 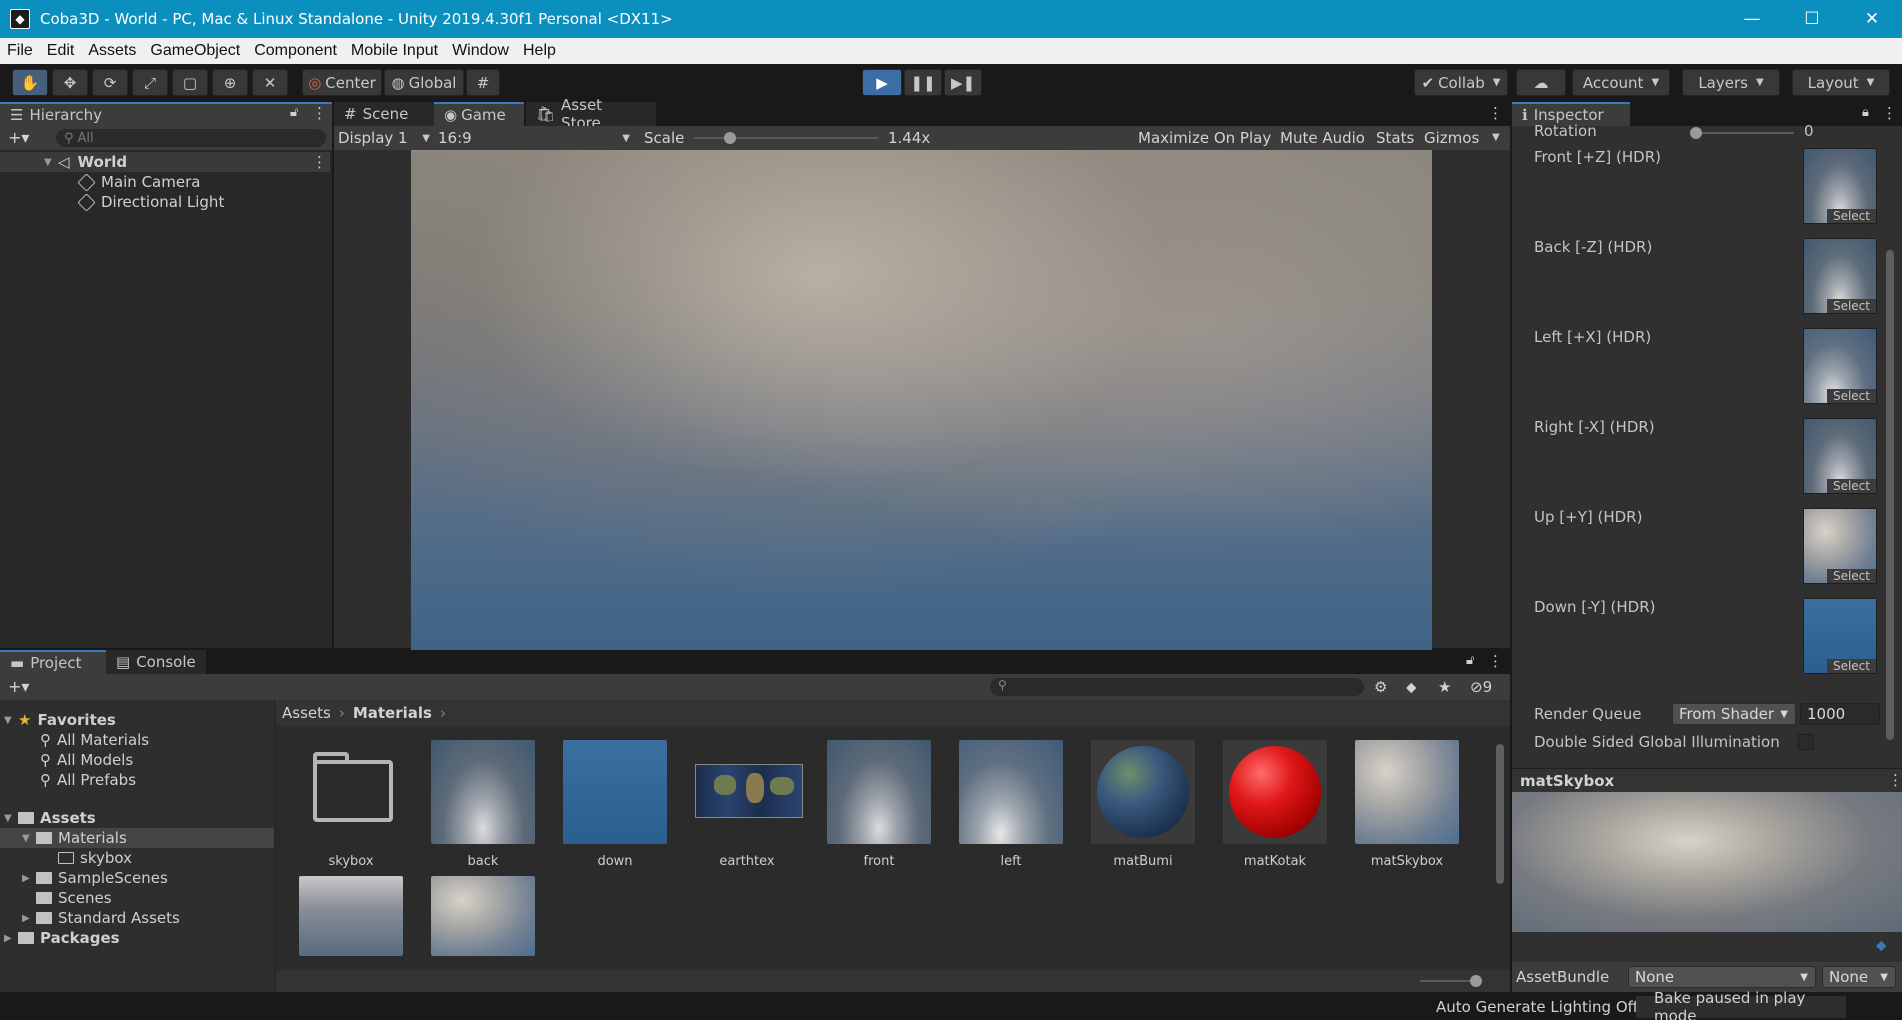 I want to click on tab-hierarchy: ☰ Hierarchy, so click(x=166, y=114).